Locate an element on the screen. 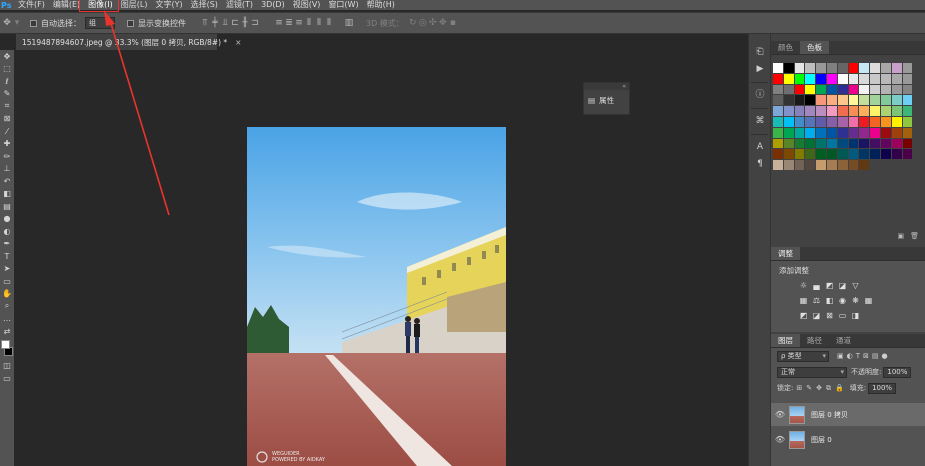  brush-settings-icon: ⌘ is located at coordinates (760, 121).